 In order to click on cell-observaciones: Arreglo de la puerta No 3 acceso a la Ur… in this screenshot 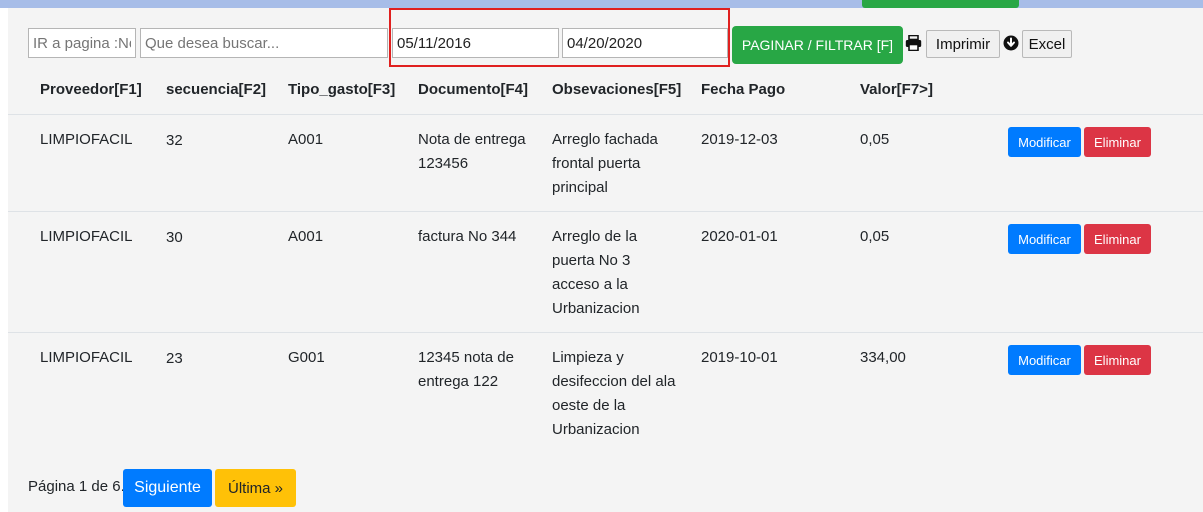, I will do `click(596, 273)`.